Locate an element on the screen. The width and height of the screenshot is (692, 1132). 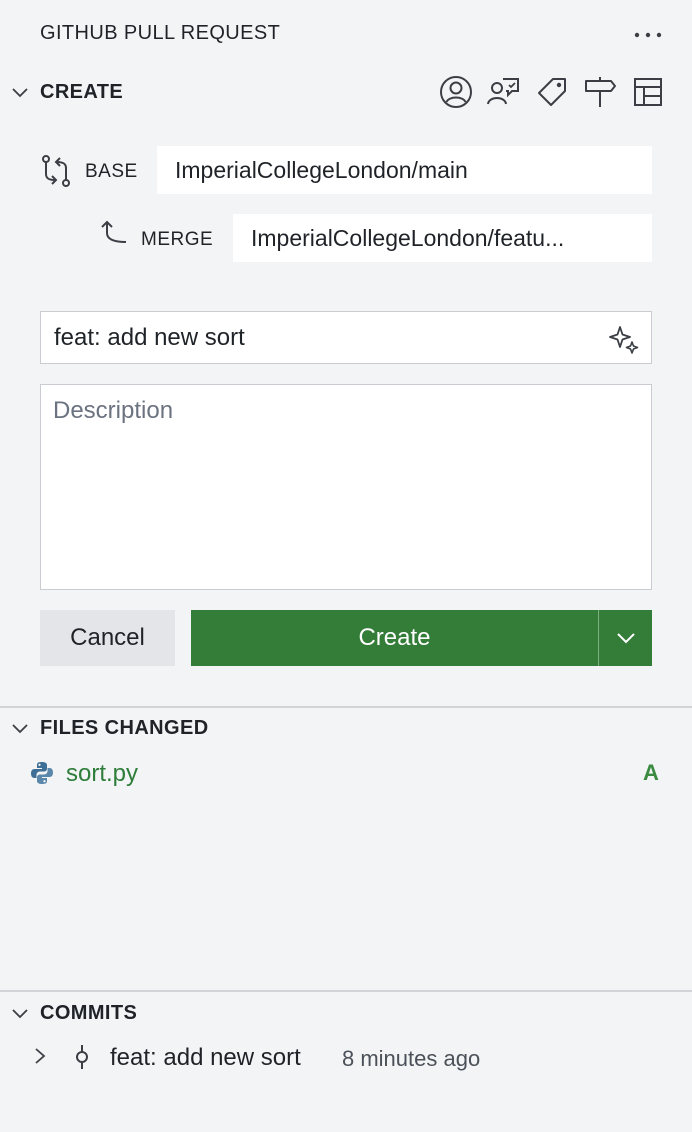
title-field is located at coordinates (346, 337).